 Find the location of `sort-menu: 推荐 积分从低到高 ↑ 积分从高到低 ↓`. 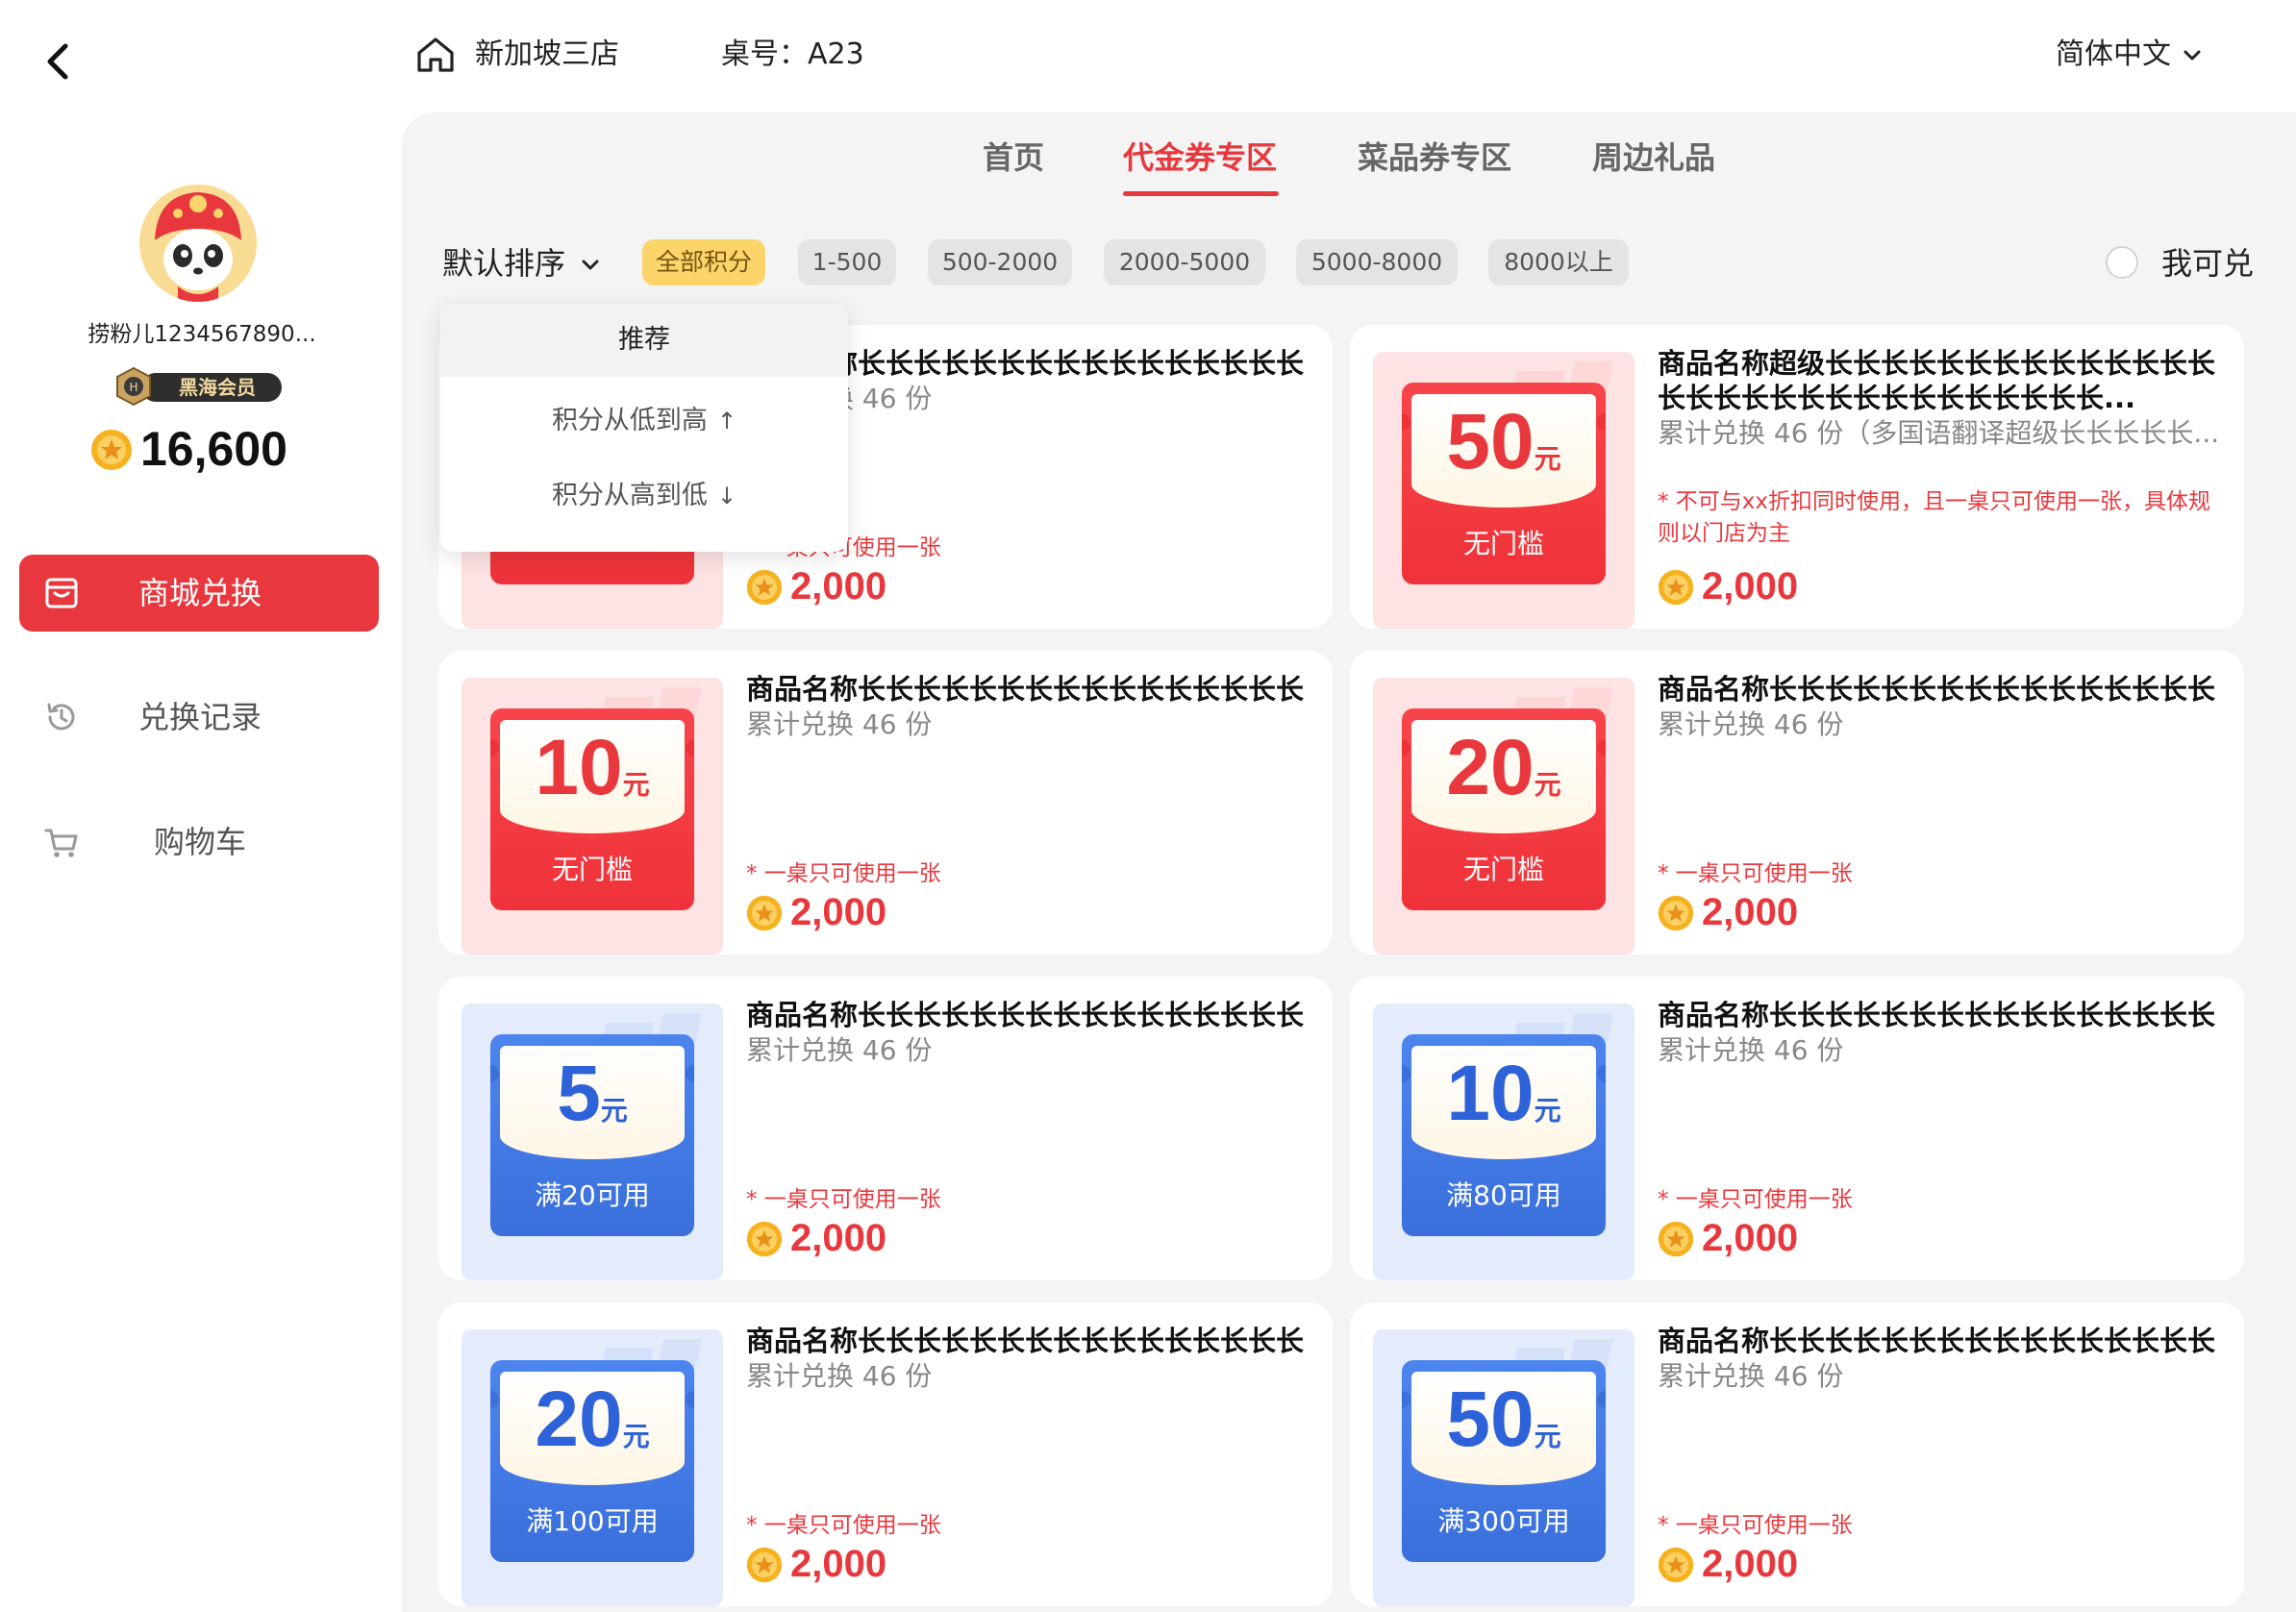

sort-menu: 推荐 积分从低到高 ↑ 积分从高到低 ↓ is located at coordinates (644, 428).